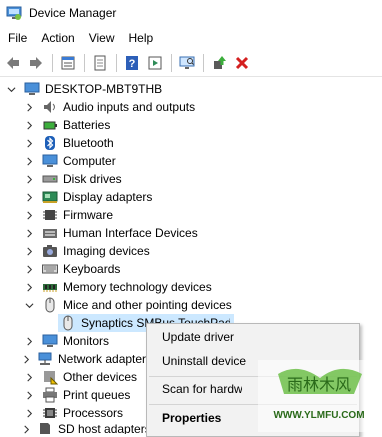  I want to click on window-title: Device Manager, so click(73, 13).